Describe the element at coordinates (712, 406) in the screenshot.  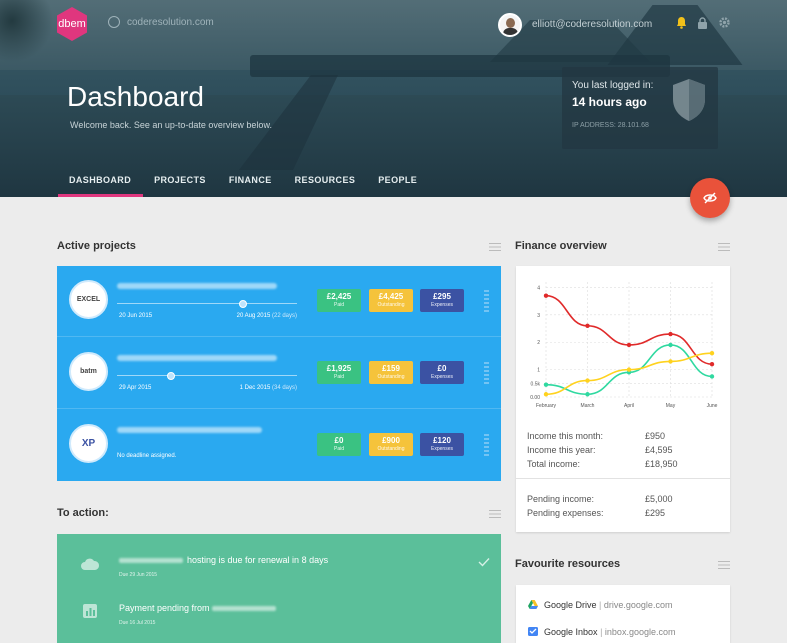
I see `x-tick-label: June` at that location.